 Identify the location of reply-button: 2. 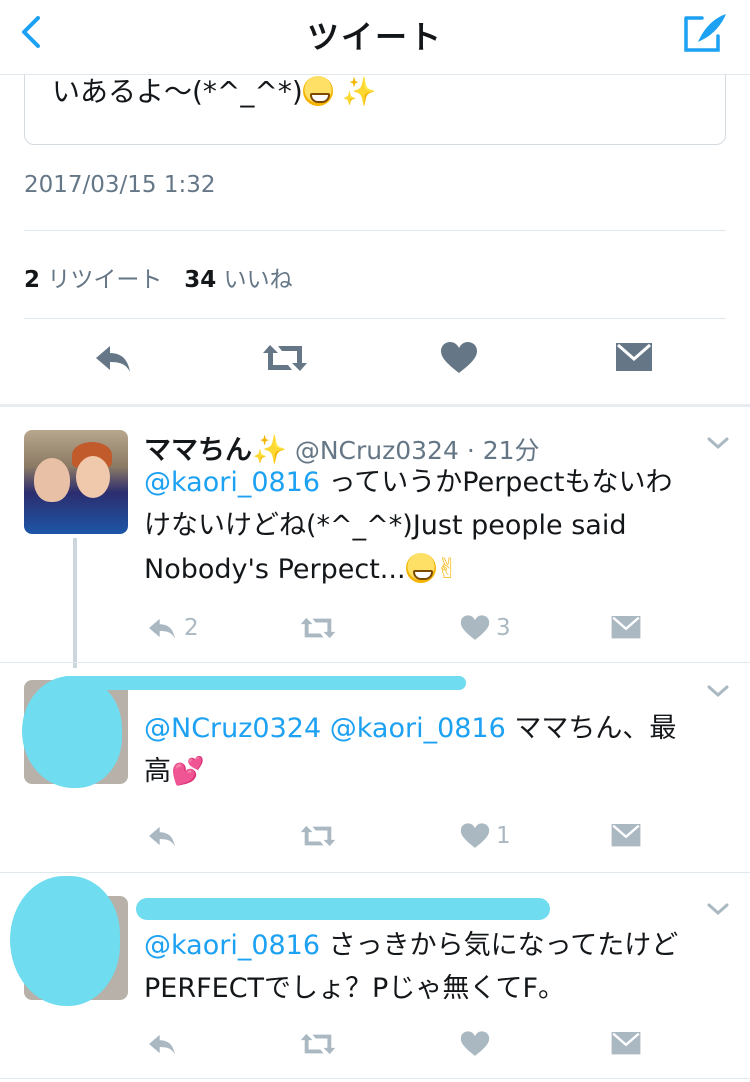
(172, 628).